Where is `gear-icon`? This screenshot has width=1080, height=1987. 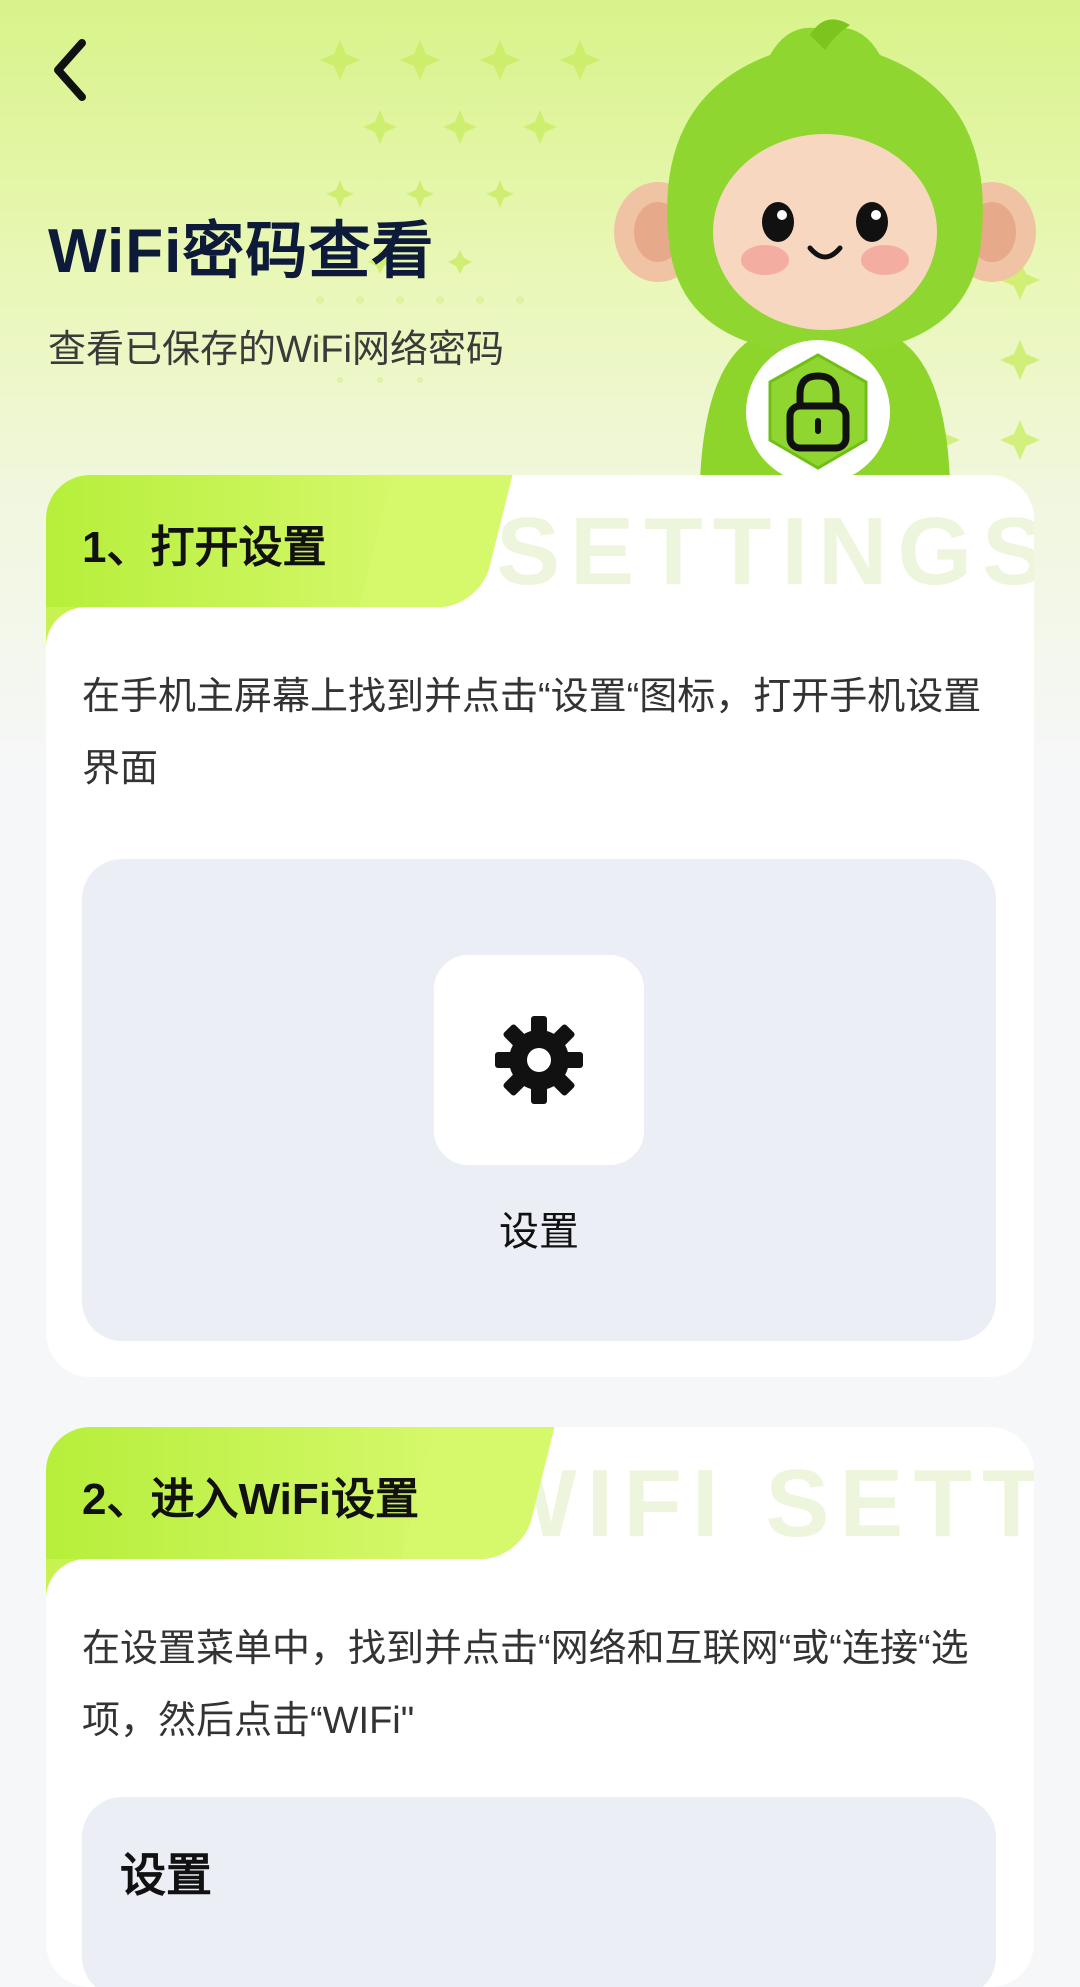 gear-icon is located at coordinates (539, 1060).